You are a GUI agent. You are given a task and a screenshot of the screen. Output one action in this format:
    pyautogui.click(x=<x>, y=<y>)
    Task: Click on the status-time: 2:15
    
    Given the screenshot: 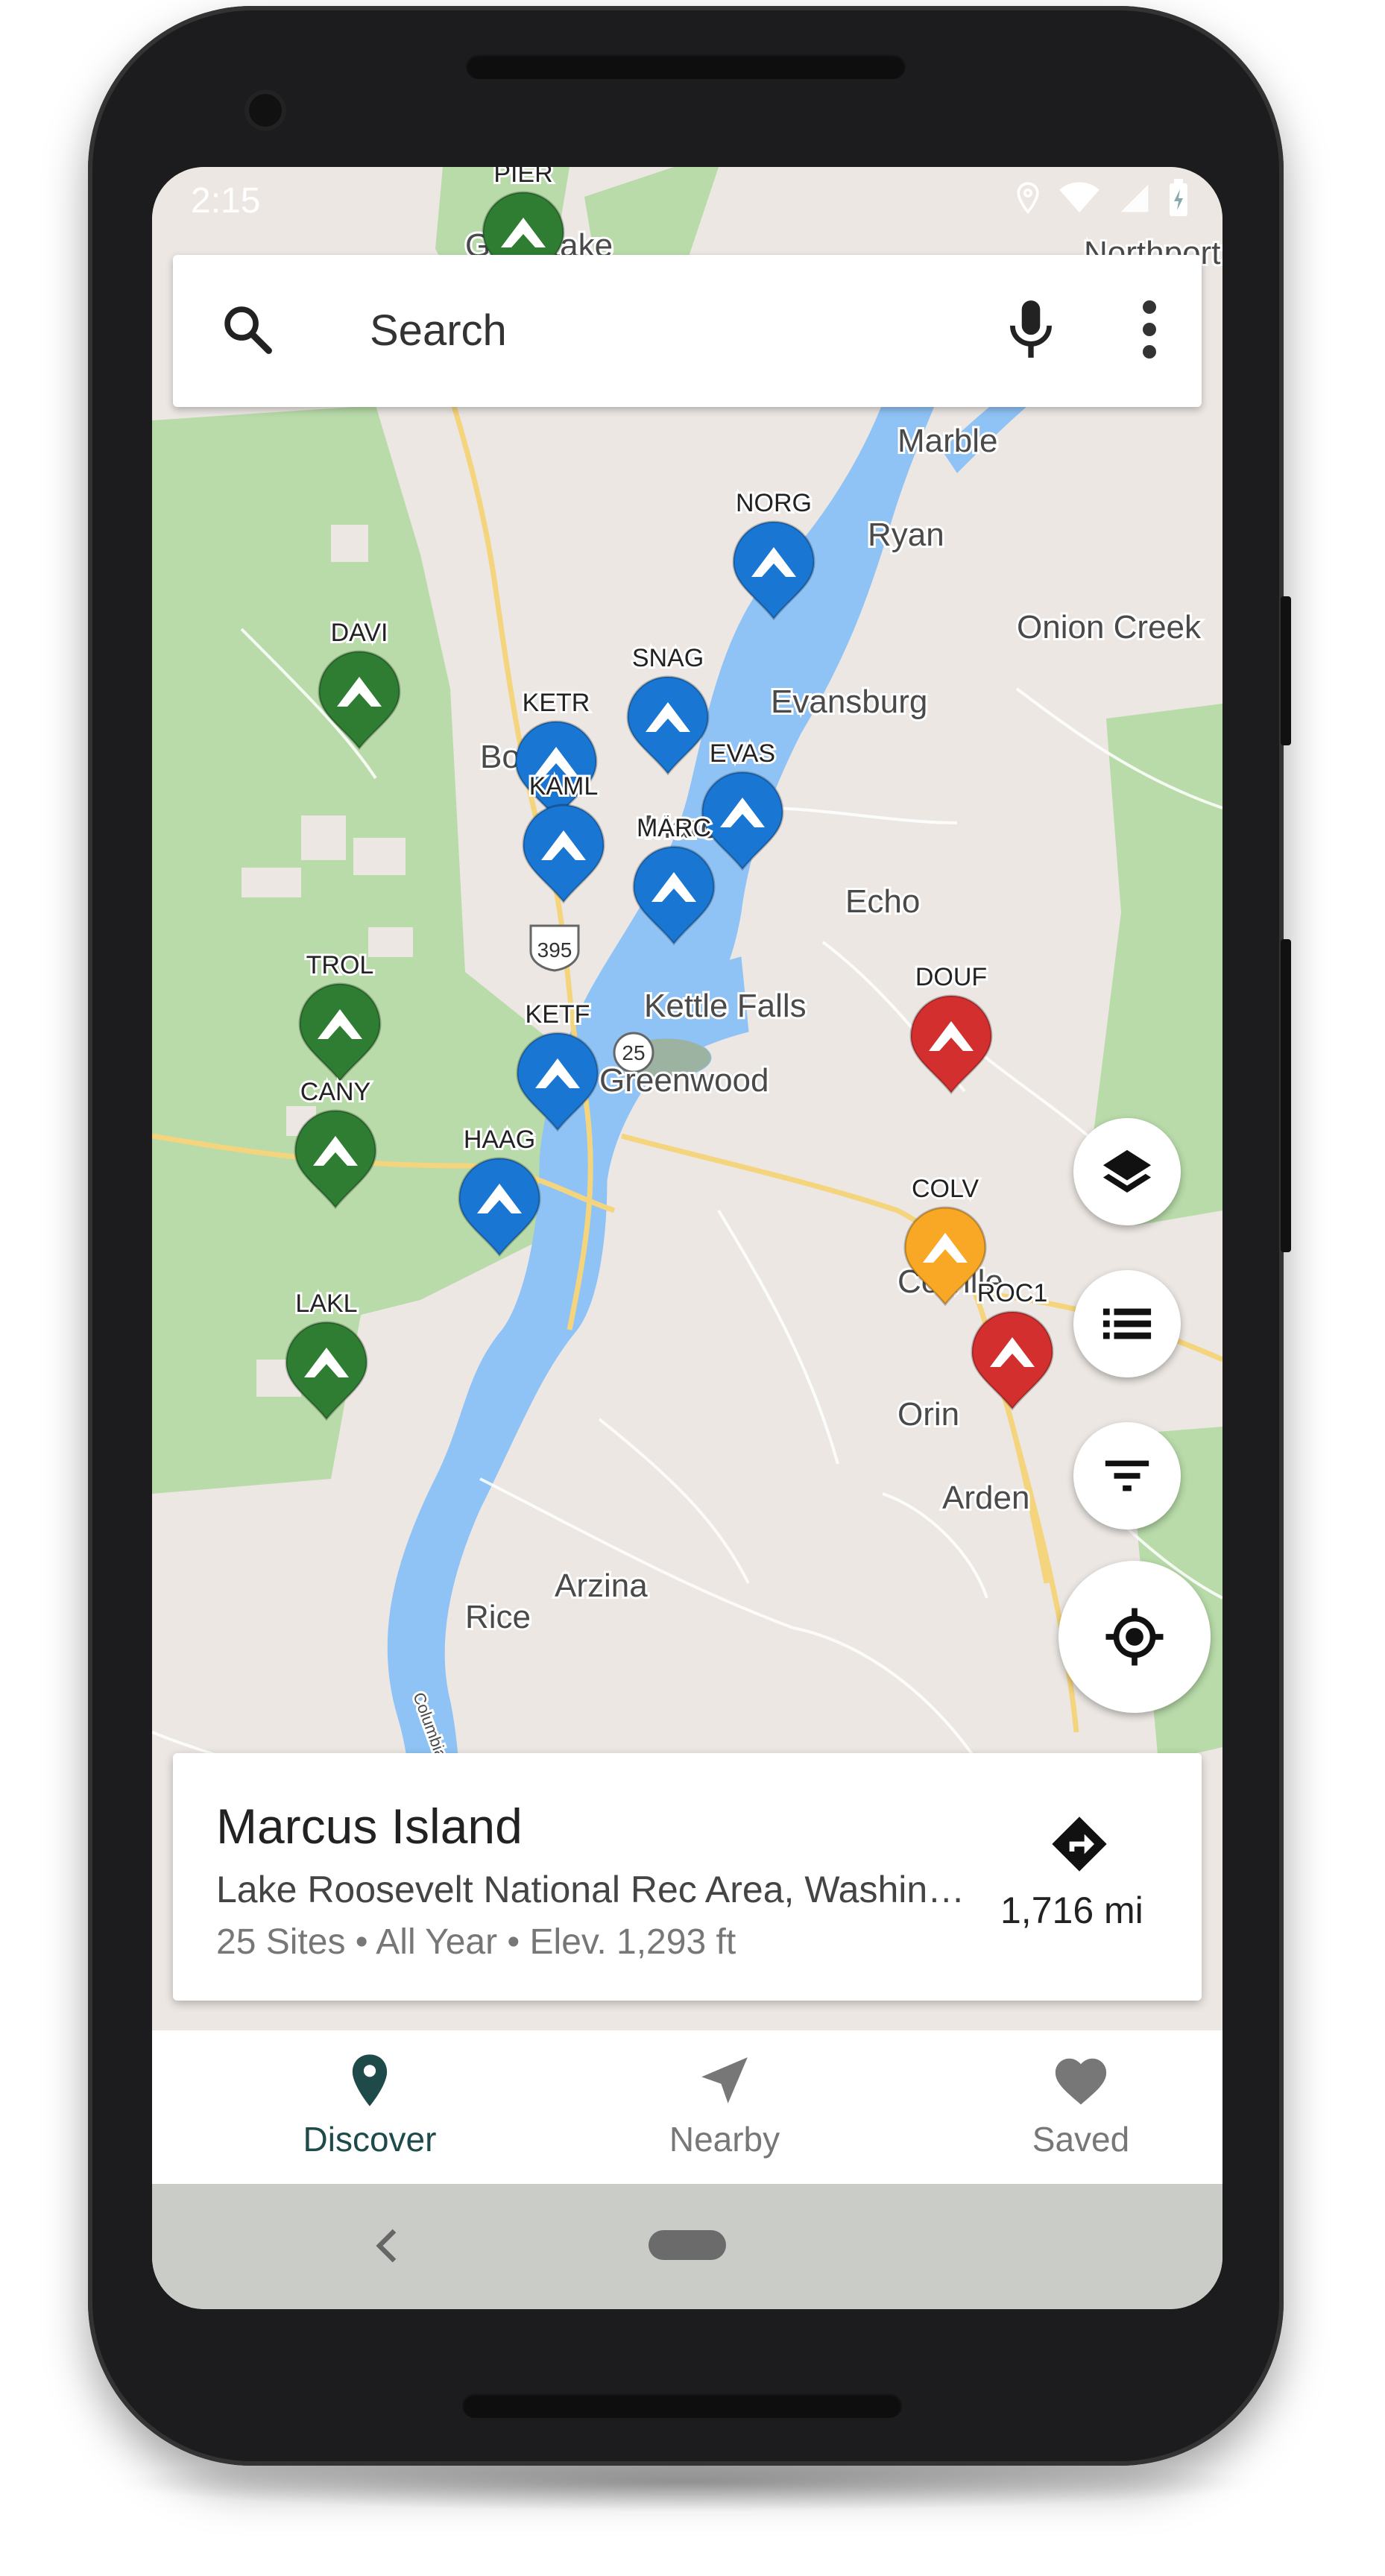 What is the action you would take?
    pyautogui.click(x=226, y=201)
    